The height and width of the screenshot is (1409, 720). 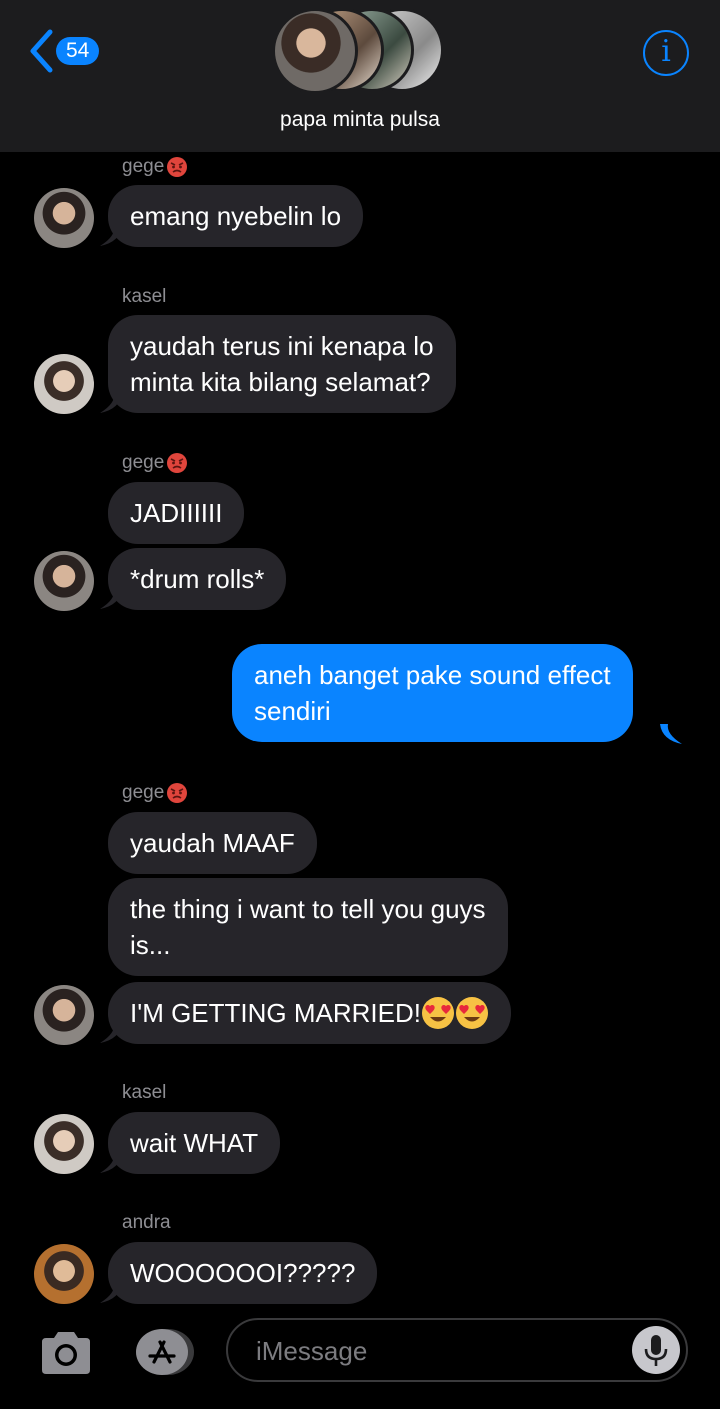 I want to click on microphone-button, so click(x=656, y=1350).